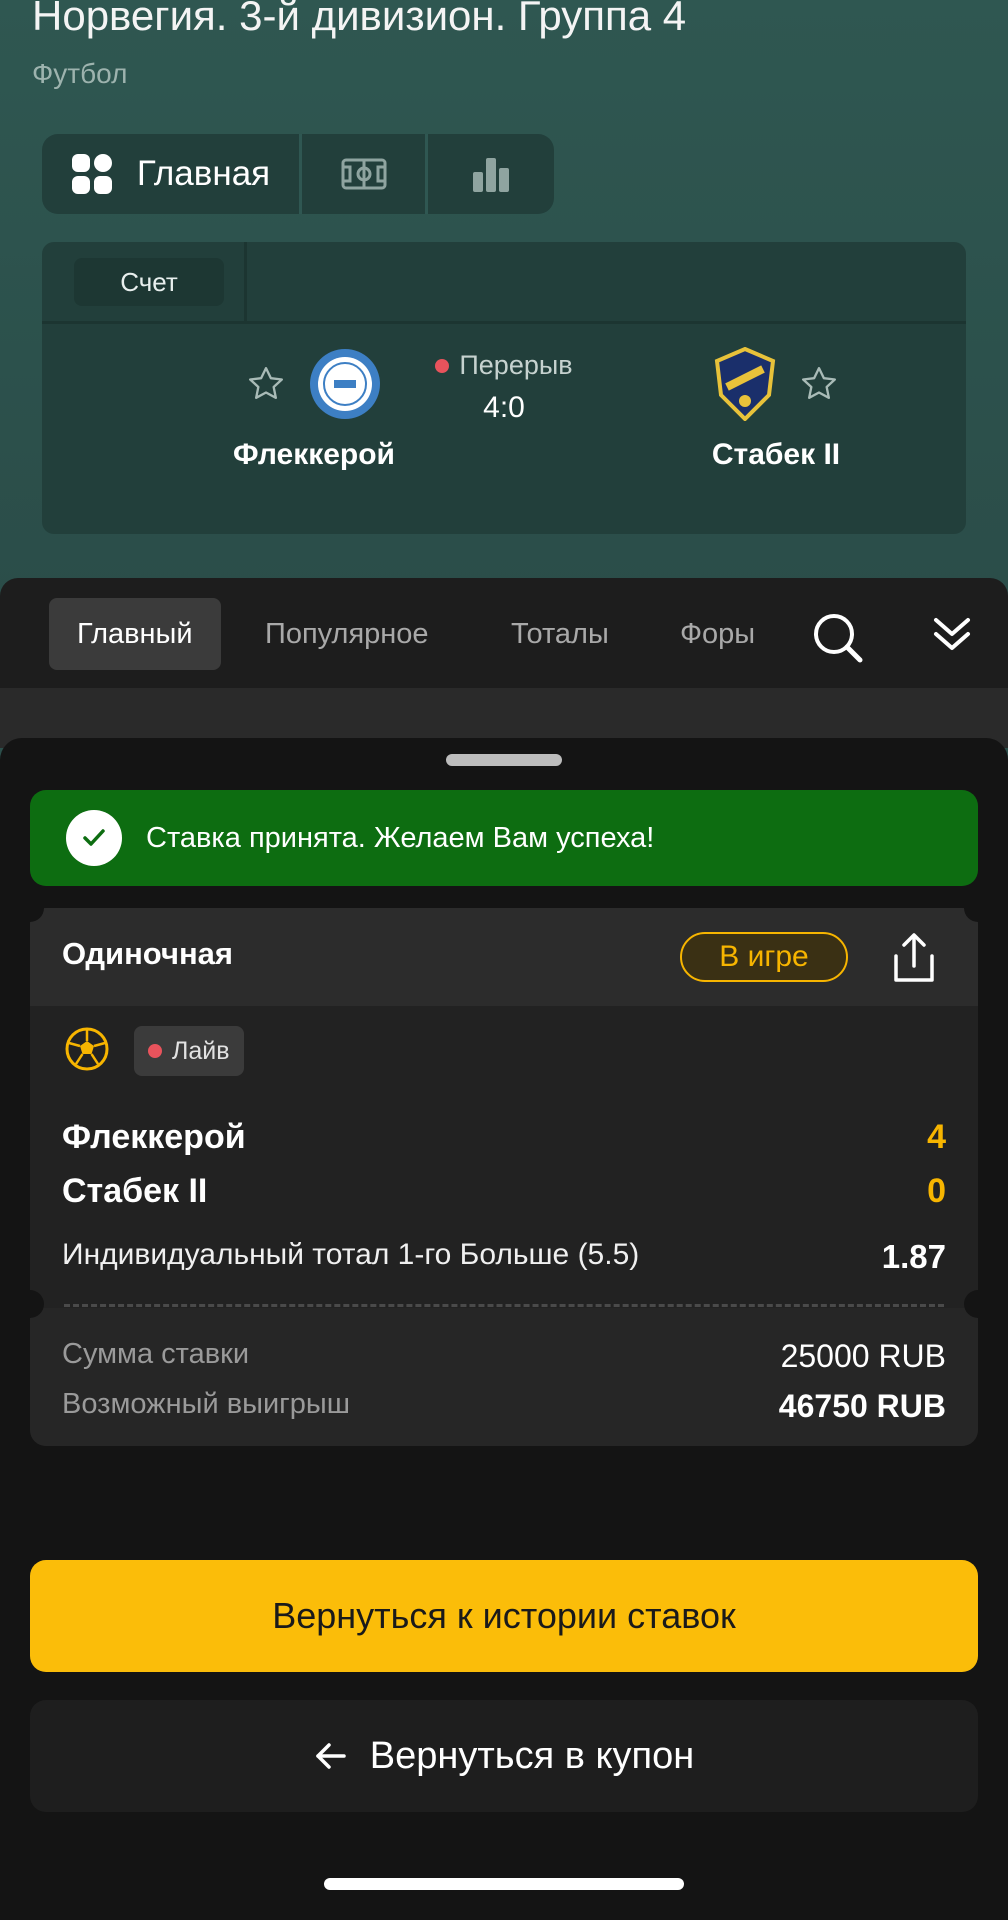 Image resolution: width=1008 pixels, height=1920 pixels. Describe the element at coordinates (347, 634) in the screenshot. I see `market-tab-popular: Популярное` at that location.